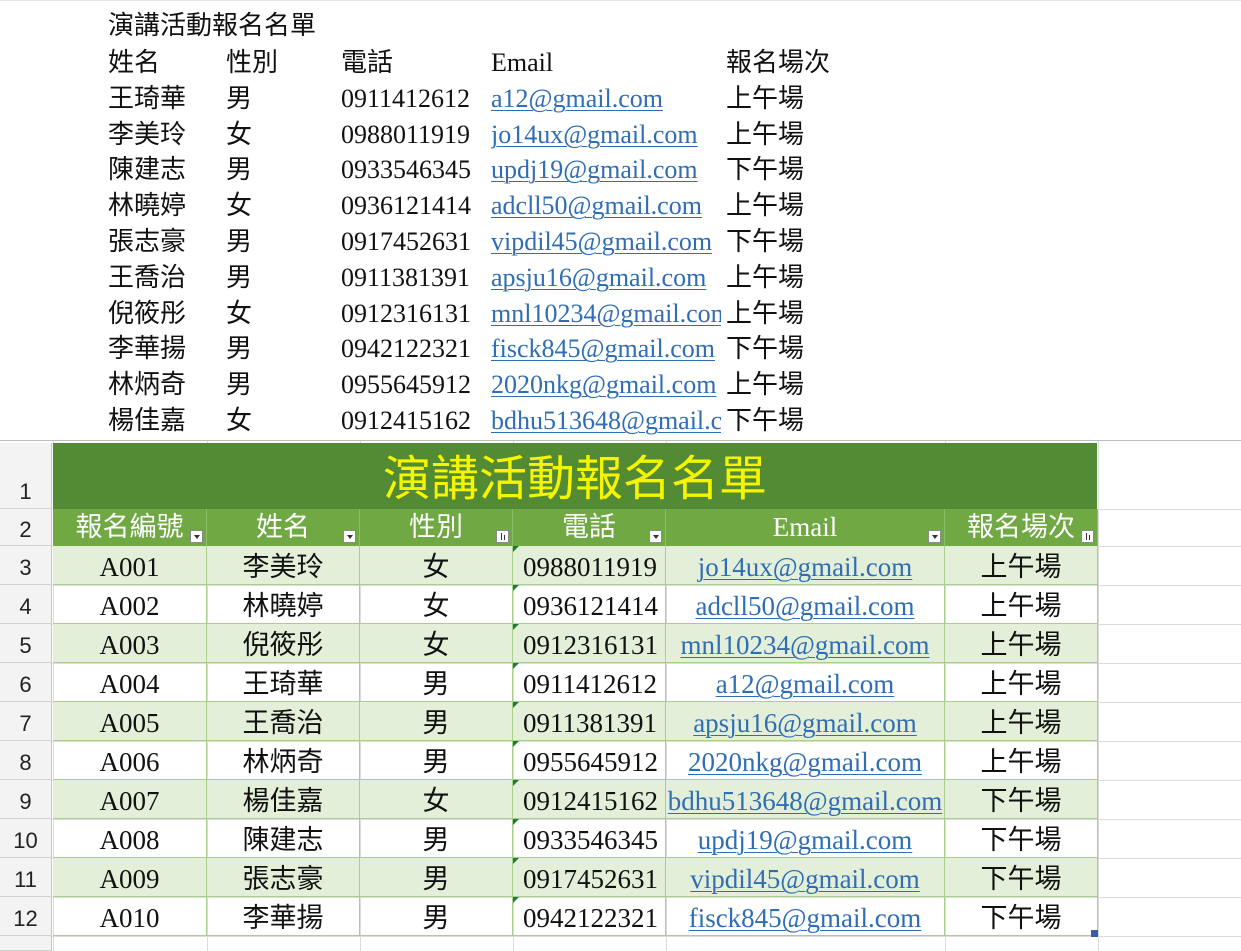  I want to click on cell-email: bdhu513648@gmail.com, so click(805, 799).